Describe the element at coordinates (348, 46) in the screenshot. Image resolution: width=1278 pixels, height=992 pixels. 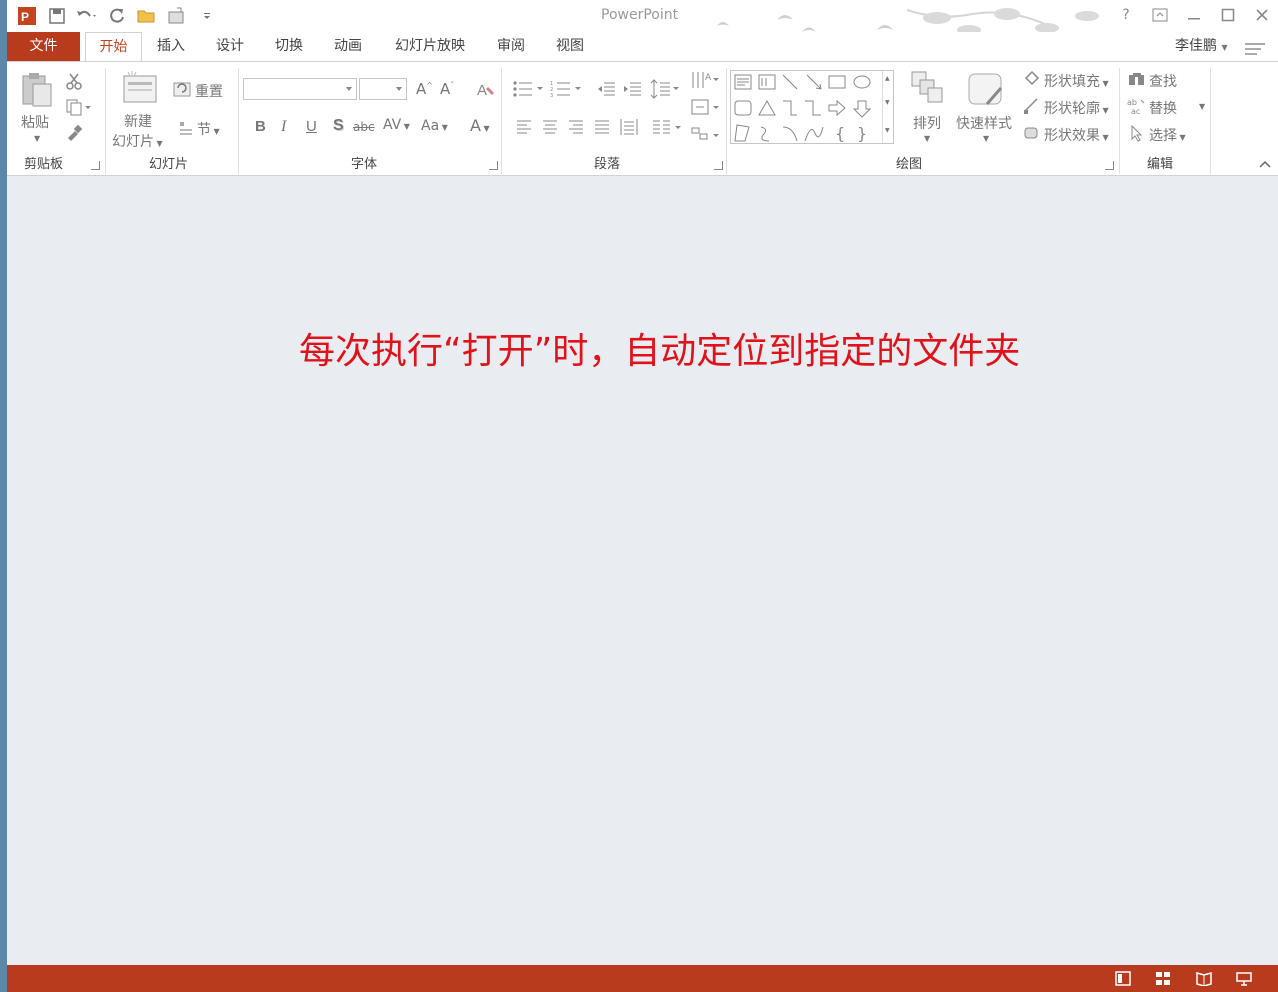
I see `tab-animations: 动画` at that location.